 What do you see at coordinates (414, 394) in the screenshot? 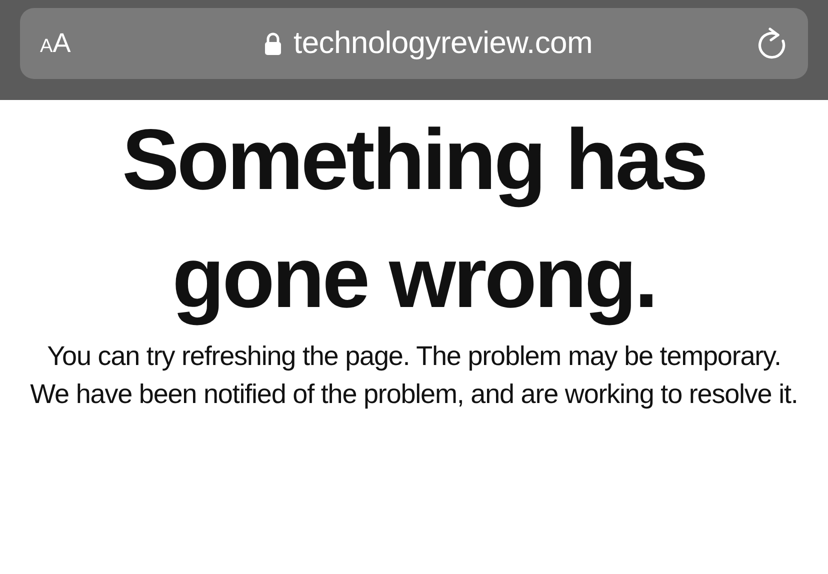
I see `error-message: We have been notified of the problem, and are working to resolve it.` at bounding box center [414, 394].